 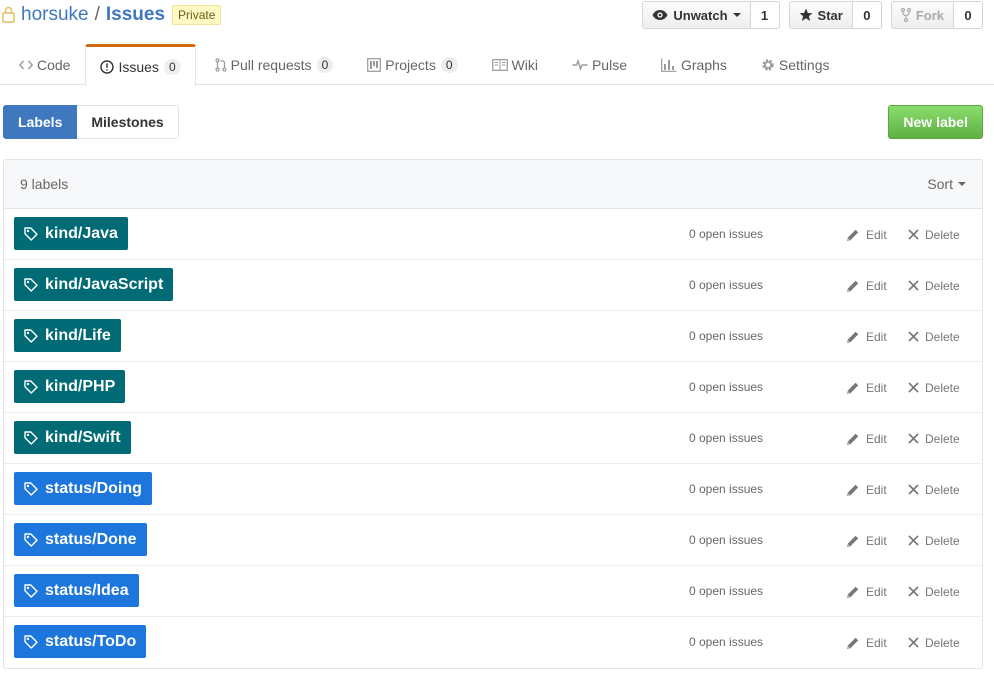 What do you see at coordinates (67, 335) in the screenshot?
I see `label-pill: kind/Life` at bounding box center [67, 335].